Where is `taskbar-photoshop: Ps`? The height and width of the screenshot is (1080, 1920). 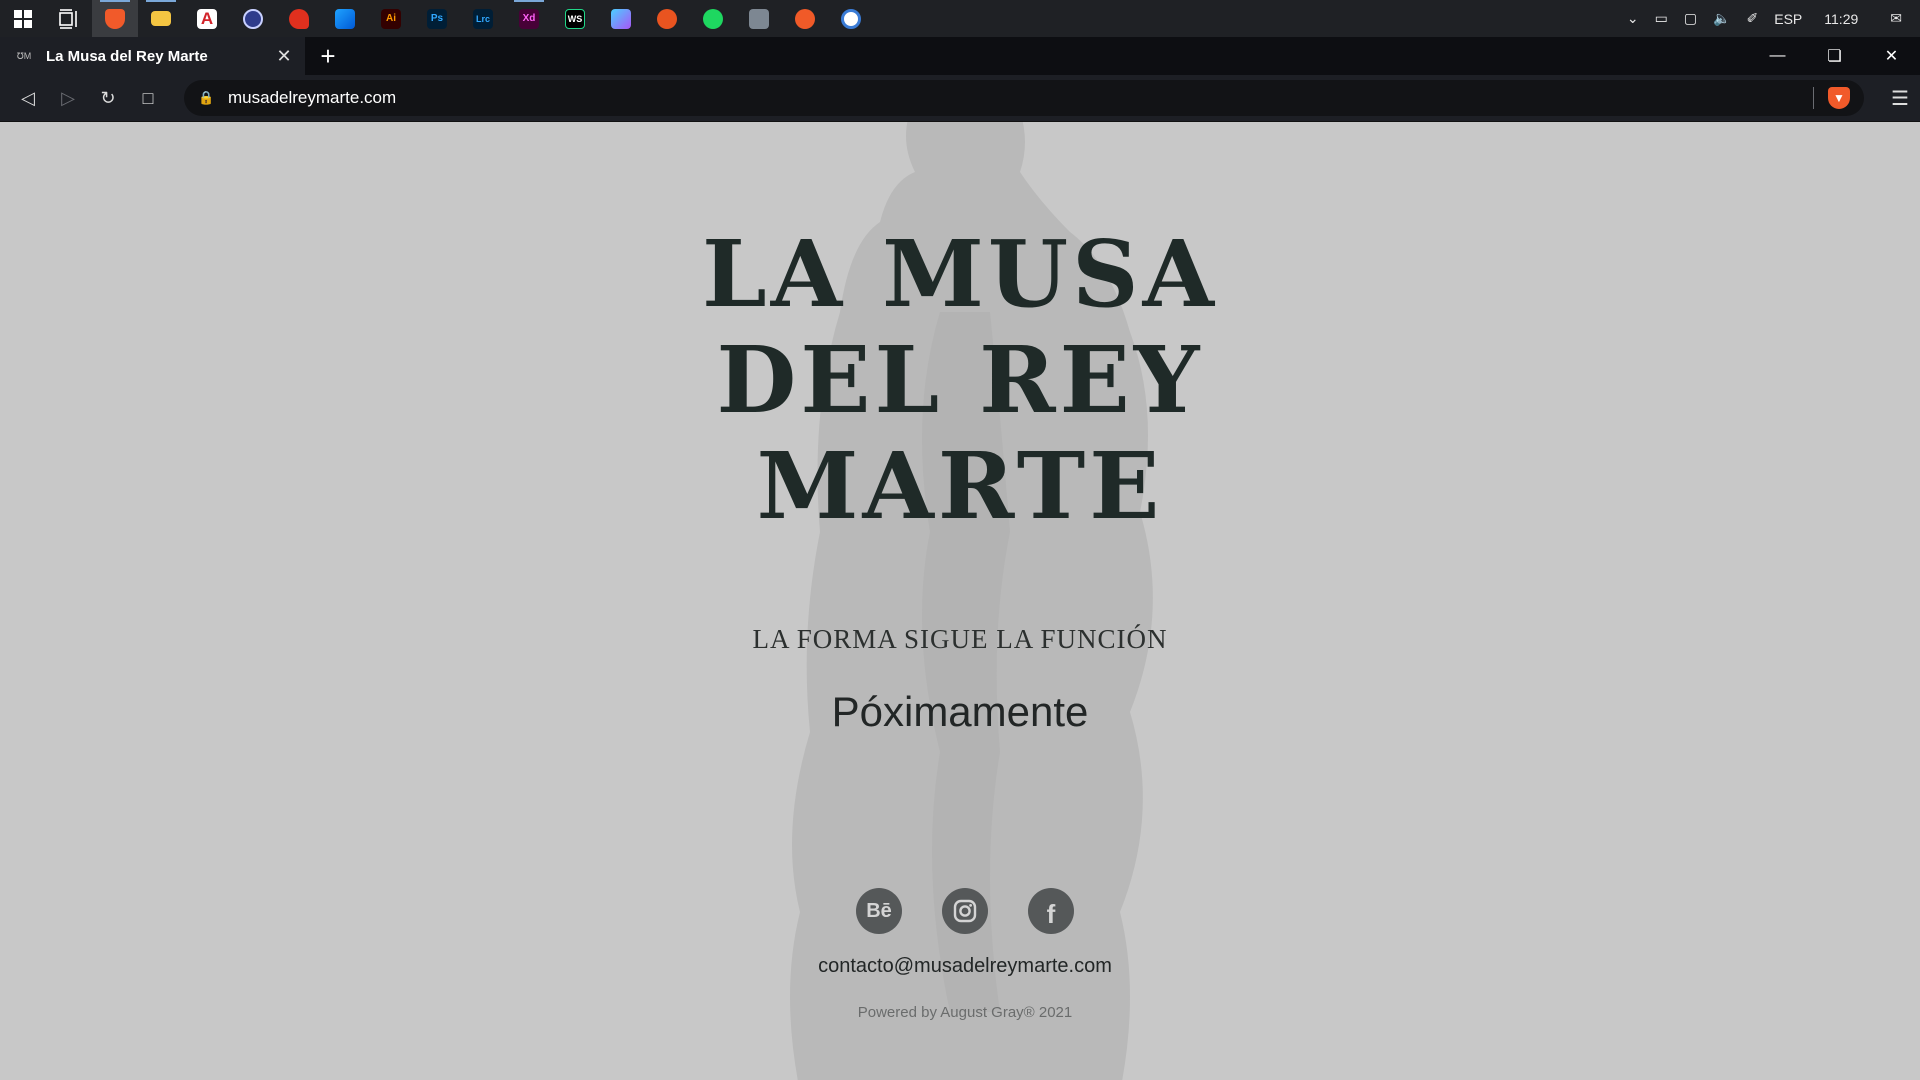
taskbar-photoshop: Ps is located at coordinates (437, 18).